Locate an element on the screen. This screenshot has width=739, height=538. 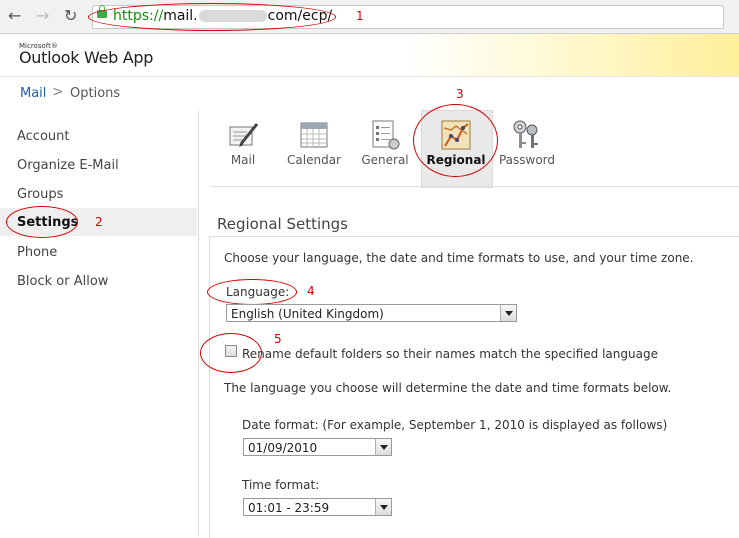
back-arrow-icon: ← is located at coordinates (14, 16).